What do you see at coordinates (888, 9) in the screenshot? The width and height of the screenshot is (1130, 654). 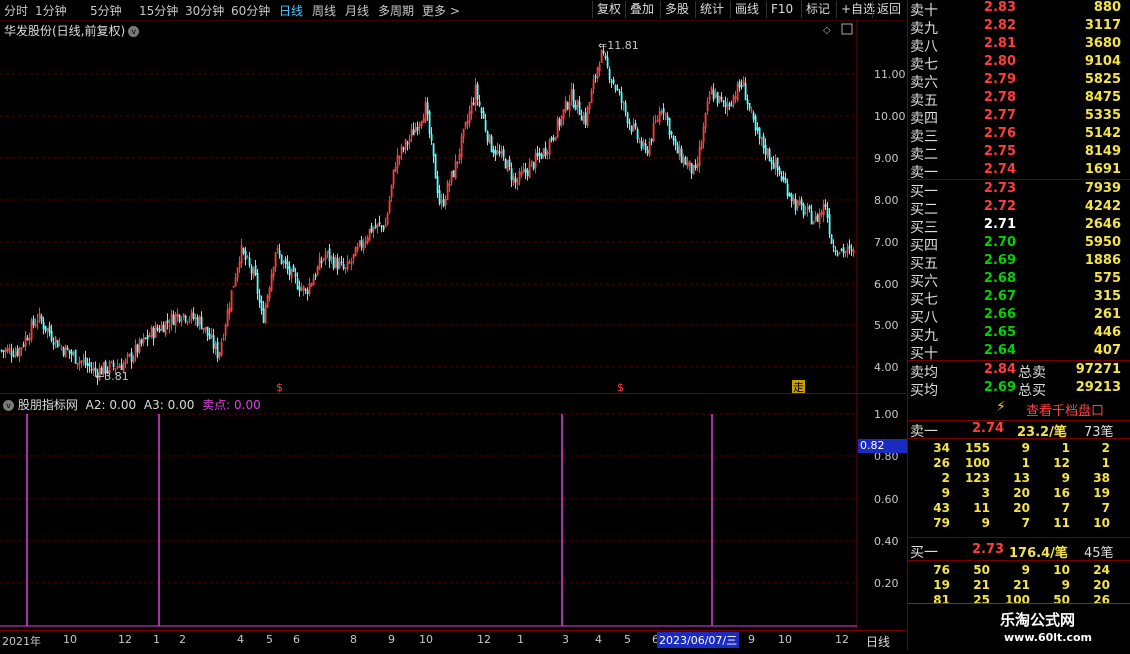 I see `back-button: 返回` at bounding box center [888, 9].